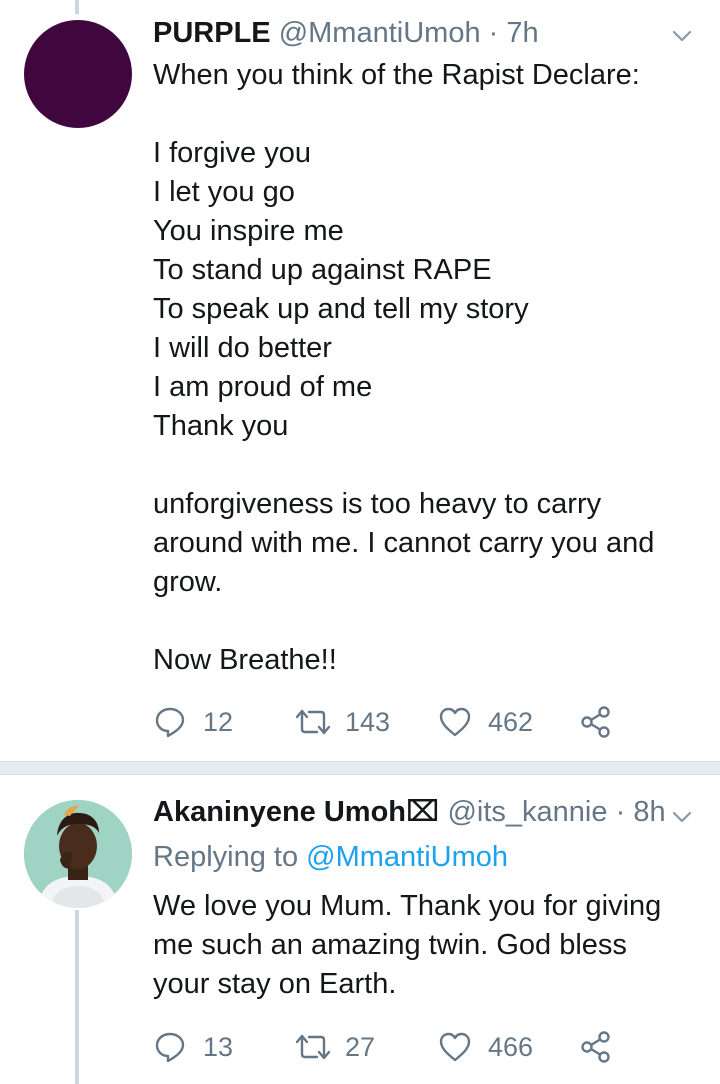 Image resolution: width=720 pixels, height=1084 pixels. What do you see at coordinates (242, 348) in the screenshot?
I see `tweet-text-line: I will do better` at bounding box center [242, 348].